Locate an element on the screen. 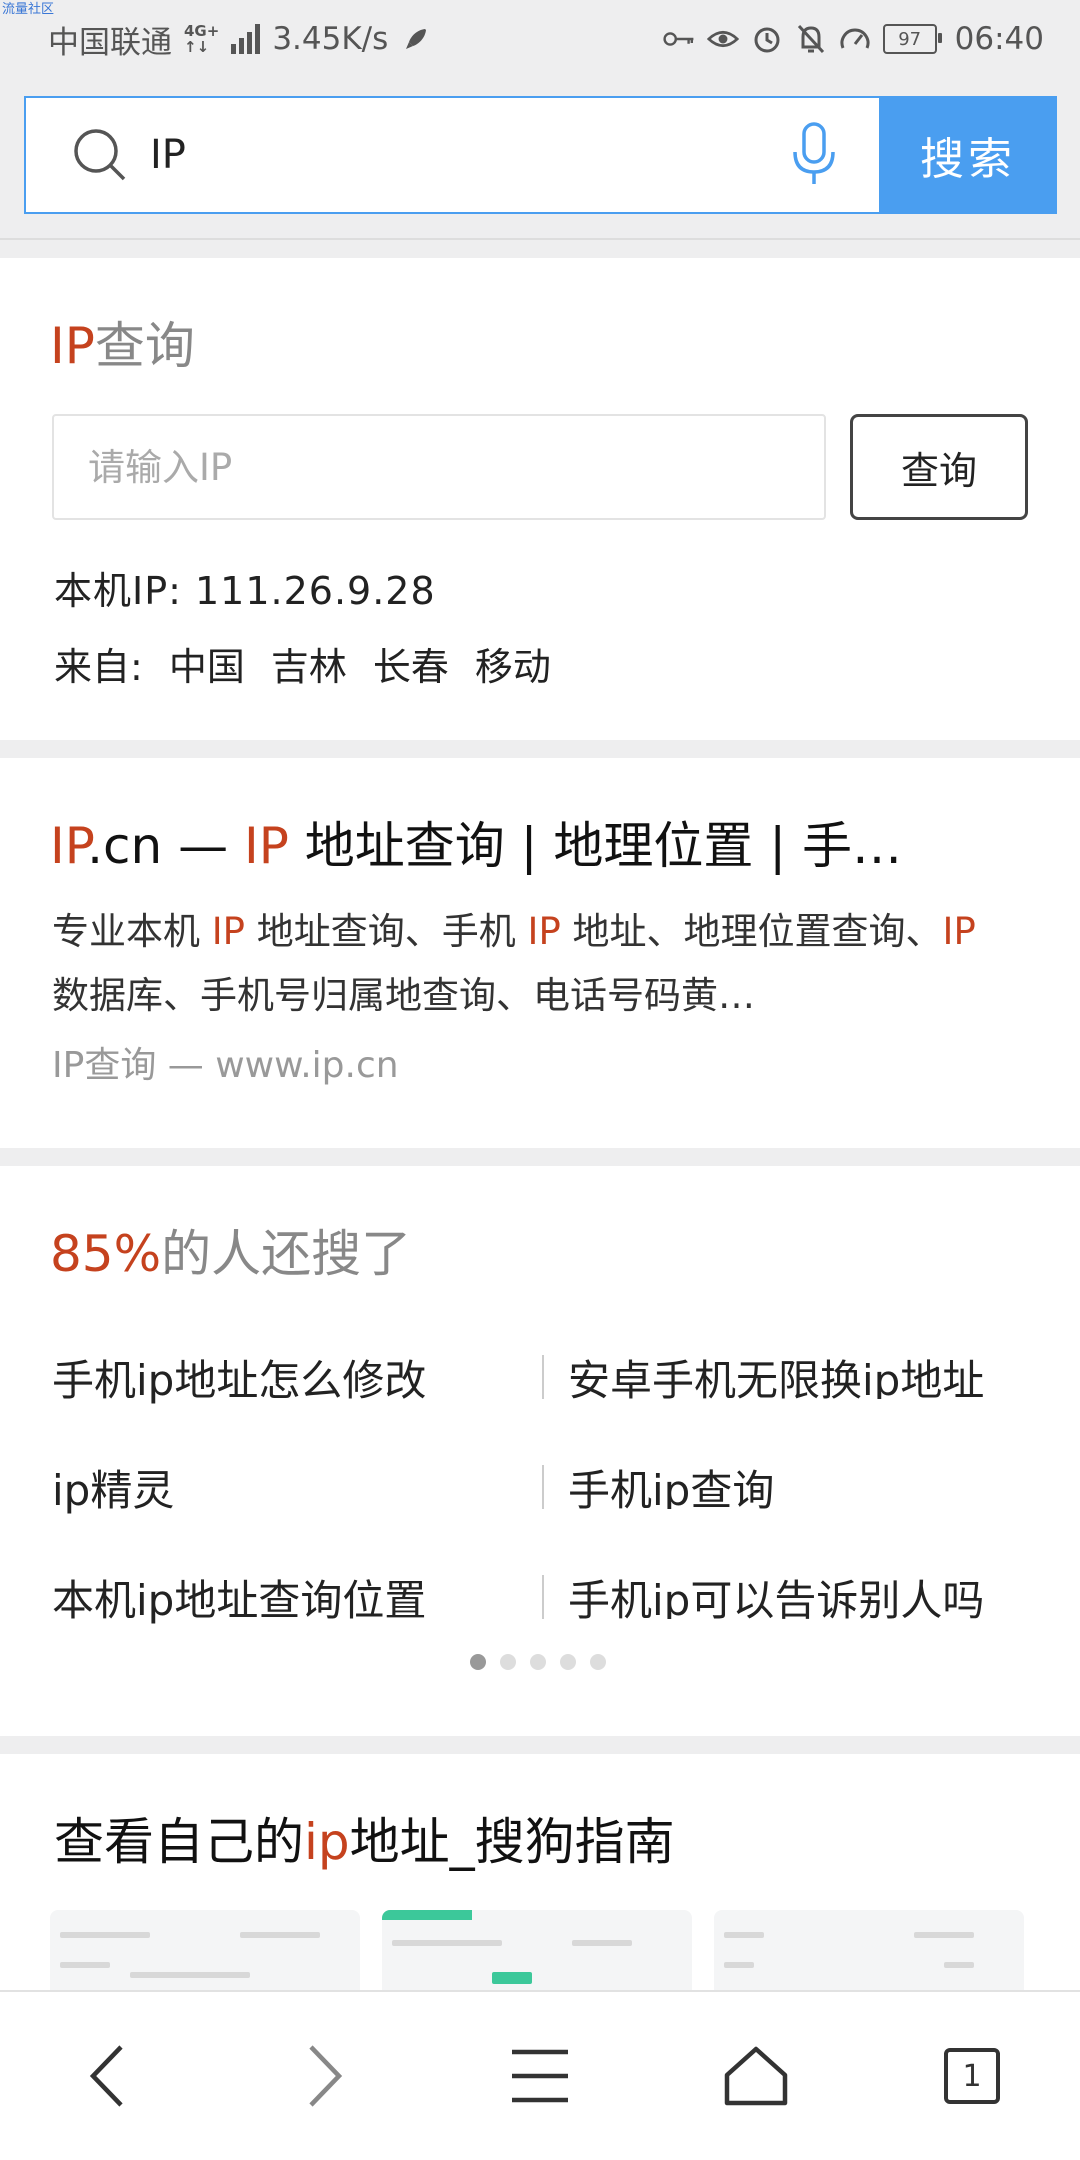 This screenshot has width=1080, height=2160. ip-origin: 来自: 中国 吉林 长春 移动 is located at coordinates (302, 667).